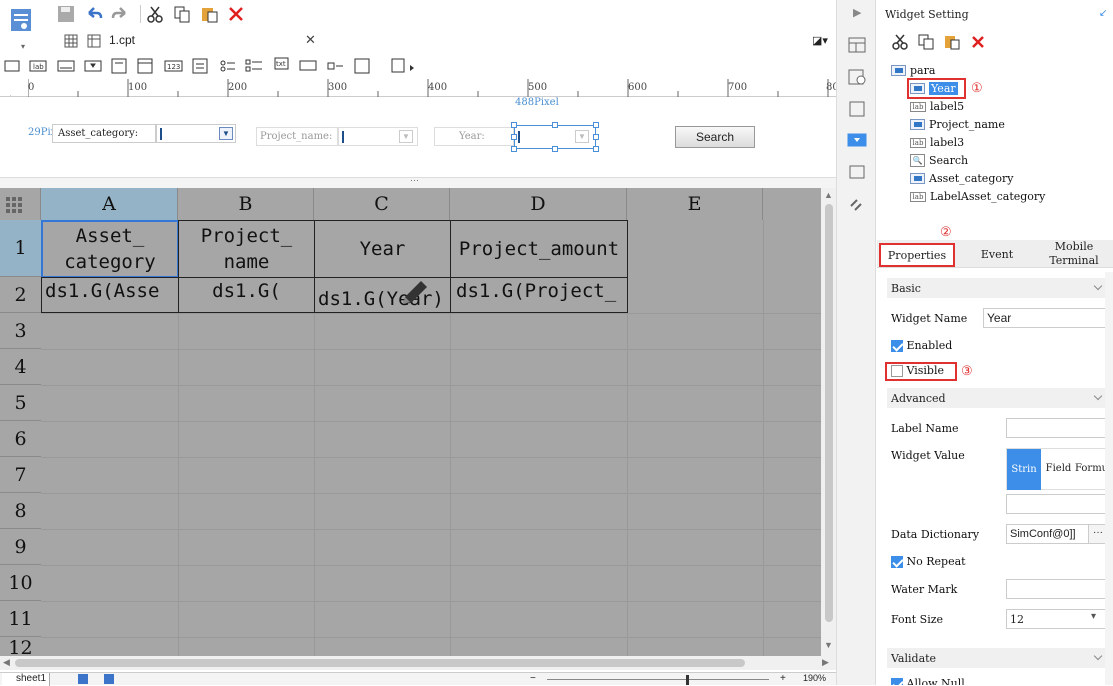 The height and width of the screenshot is (686, 1113). Describe the element at coordinates (897, 346) in the screenshot. I see `enabled-checkbox` at that location.